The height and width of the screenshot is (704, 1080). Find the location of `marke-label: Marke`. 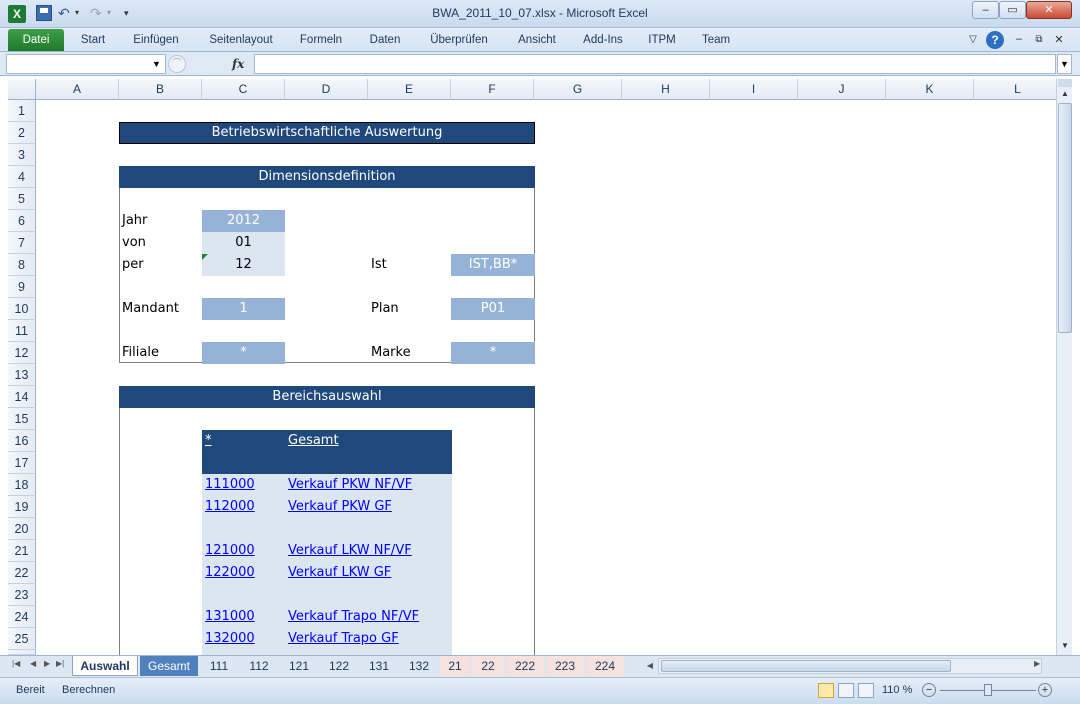

marke-label: Marke is located at coordinates (391, 353).